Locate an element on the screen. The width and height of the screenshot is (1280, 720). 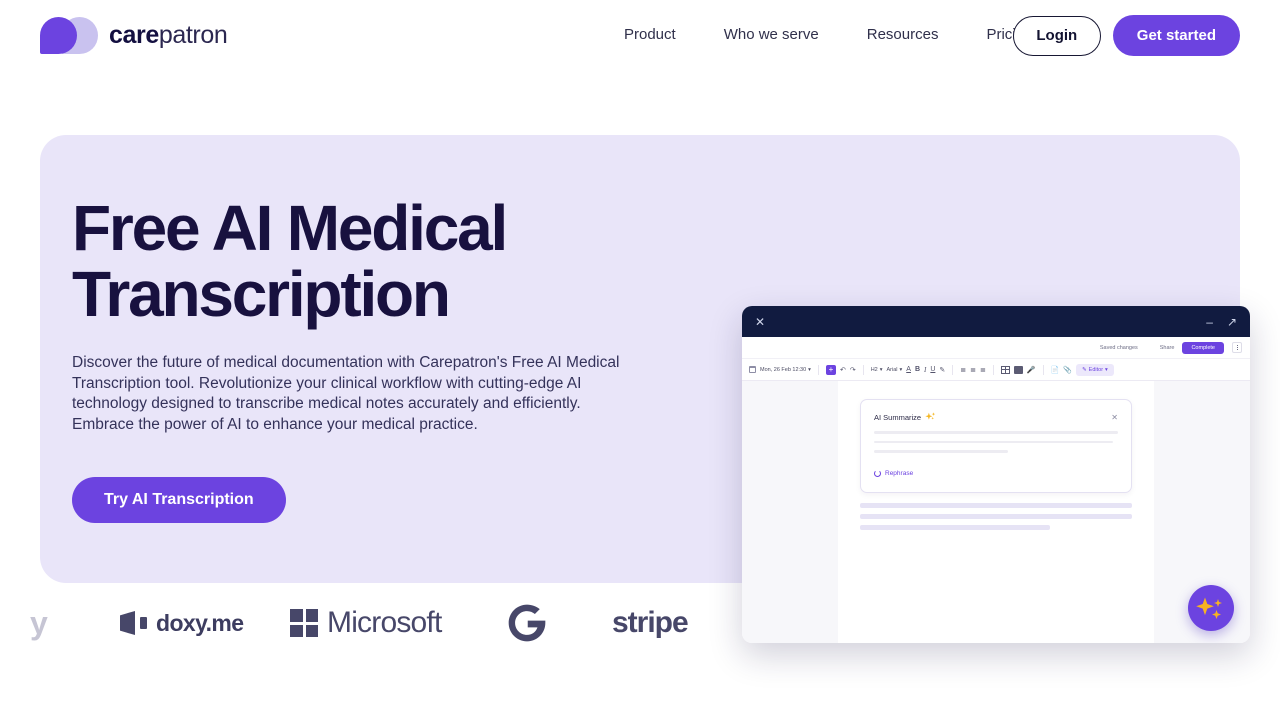
ai-card-close-icon: ✕ is located at coordinates (1114, 417).